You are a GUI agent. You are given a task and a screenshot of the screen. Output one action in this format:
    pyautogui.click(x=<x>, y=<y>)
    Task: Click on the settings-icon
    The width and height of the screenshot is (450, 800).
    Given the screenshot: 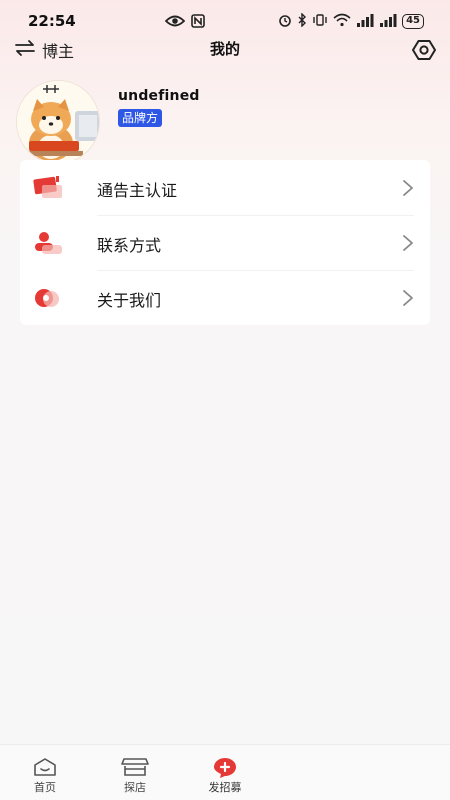 What is the action you would take?
    pyautogui.click(x=424, y=52)
    